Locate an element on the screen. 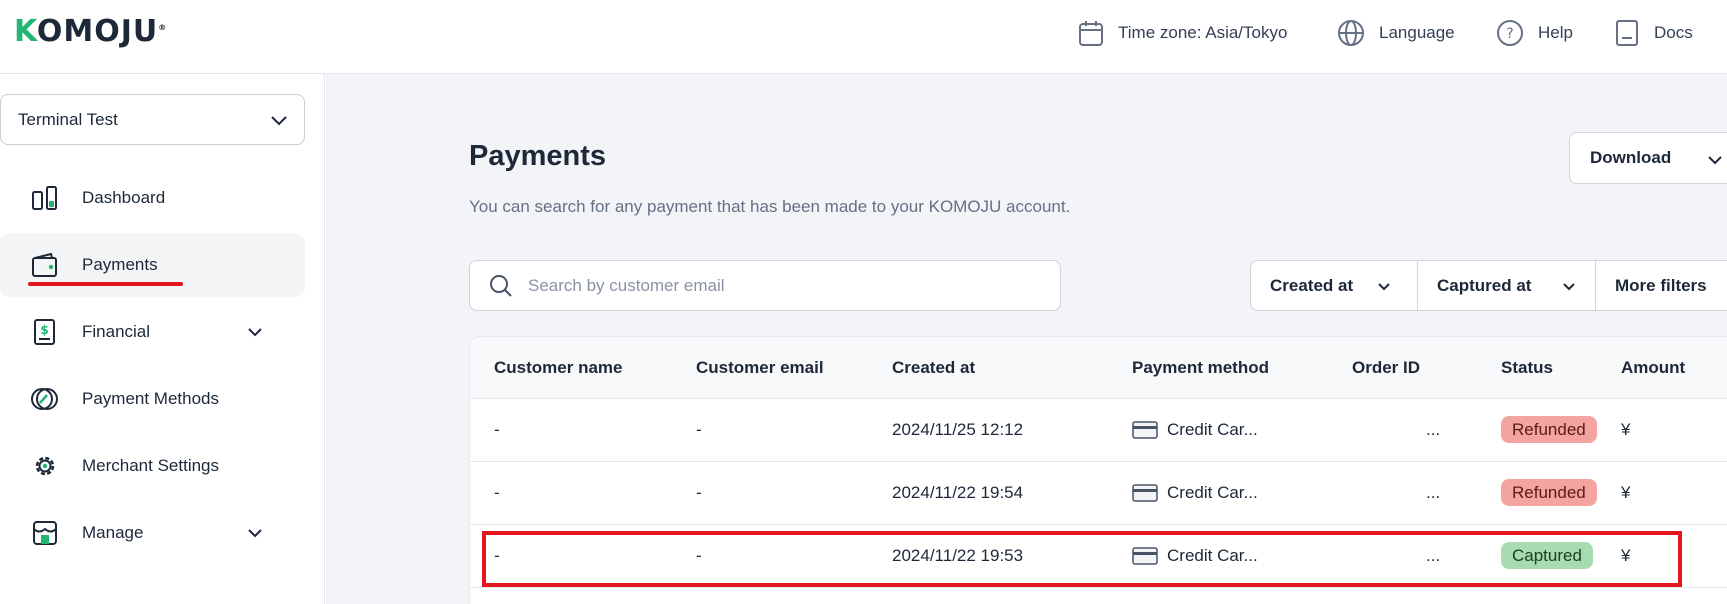 The height and width of the screenshot is (604, 1727). status-badge: Captured is located at coordinates (1547, 555).